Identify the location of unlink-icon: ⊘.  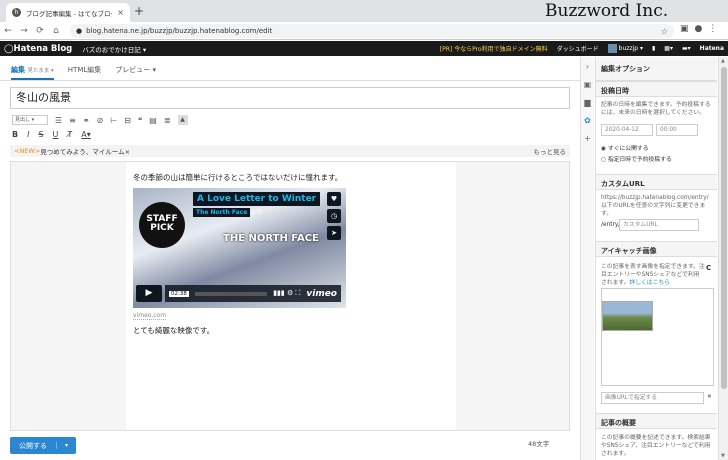
(100, 120).